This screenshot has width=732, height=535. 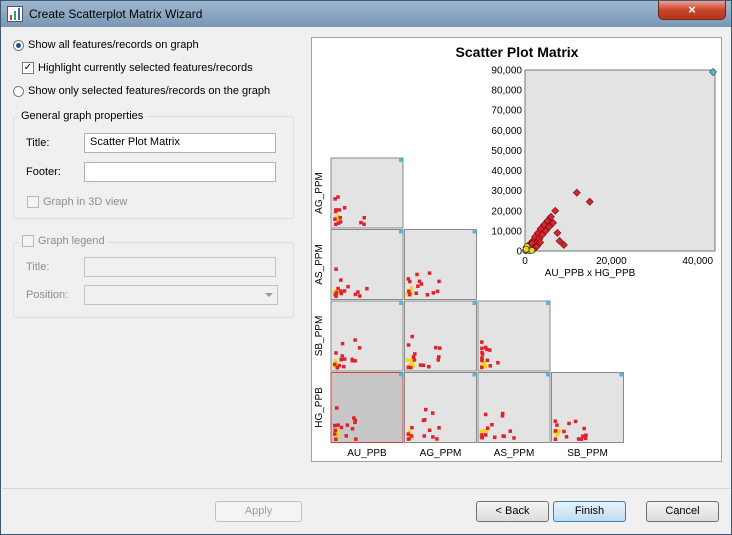 I want to click on y-tick-label: 30,000, so click(x=506, y=191).